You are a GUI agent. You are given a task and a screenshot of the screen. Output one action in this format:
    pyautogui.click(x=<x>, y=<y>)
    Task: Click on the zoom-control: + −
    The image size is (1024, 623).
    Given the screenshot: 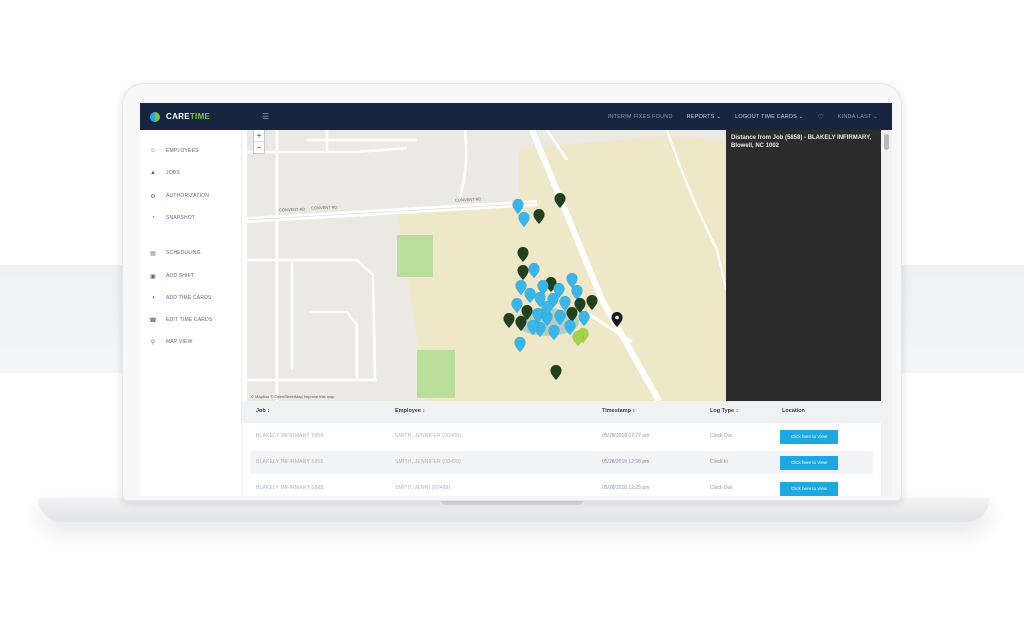 What is the action you would take?
    pyautogui.click(x=259, y=142)
    